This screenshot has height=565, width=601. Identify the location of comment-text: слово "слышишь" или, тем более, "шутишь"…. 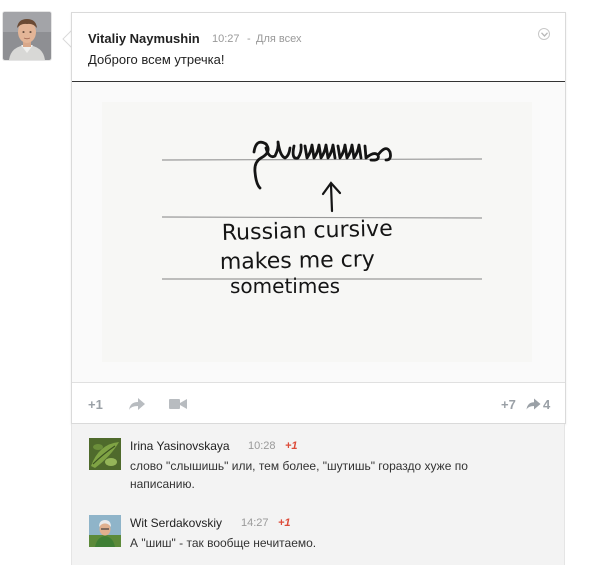
(299, 475).